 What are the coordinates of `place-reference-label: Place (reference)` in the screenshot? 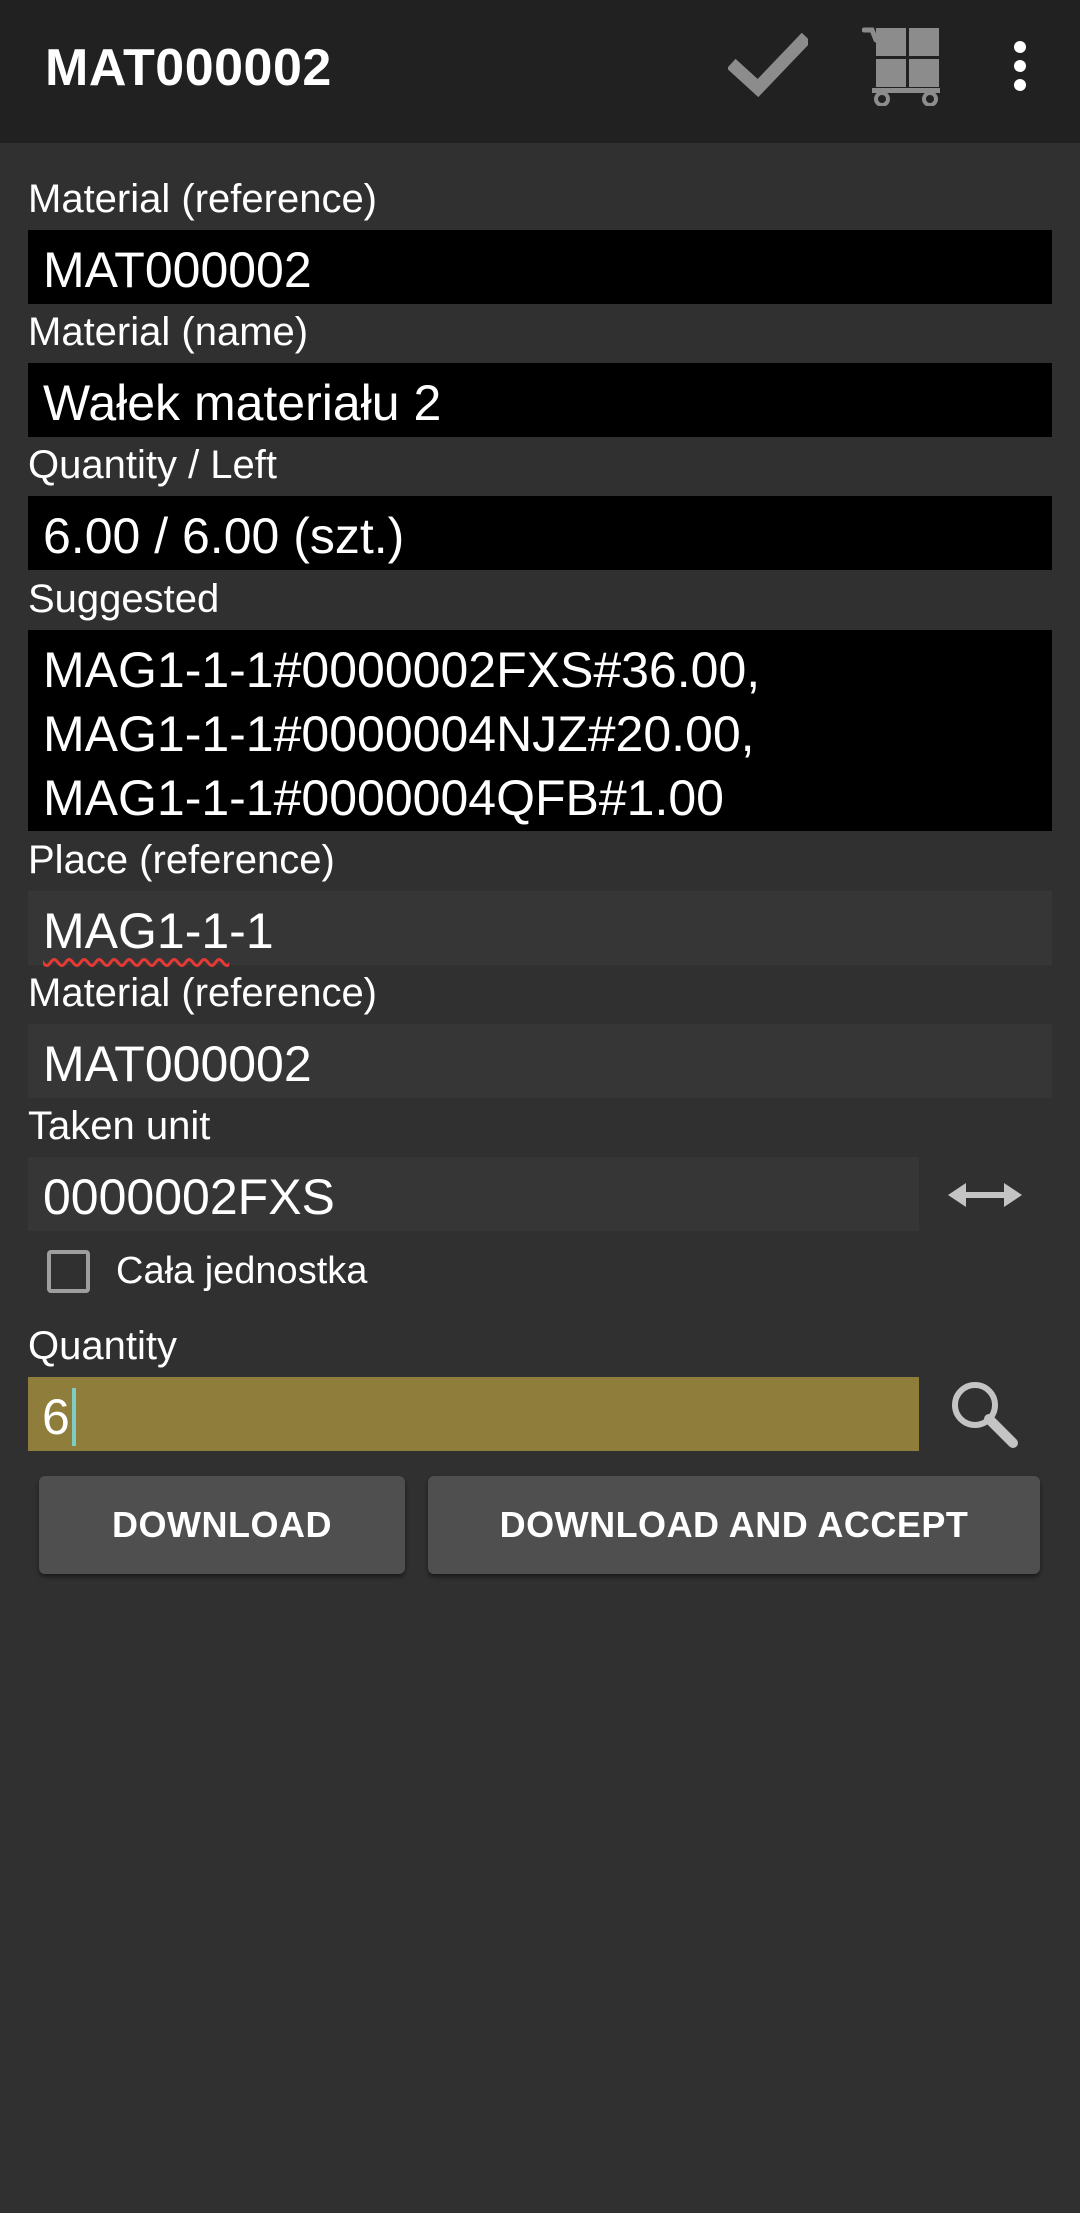 It's located at (181, 860).